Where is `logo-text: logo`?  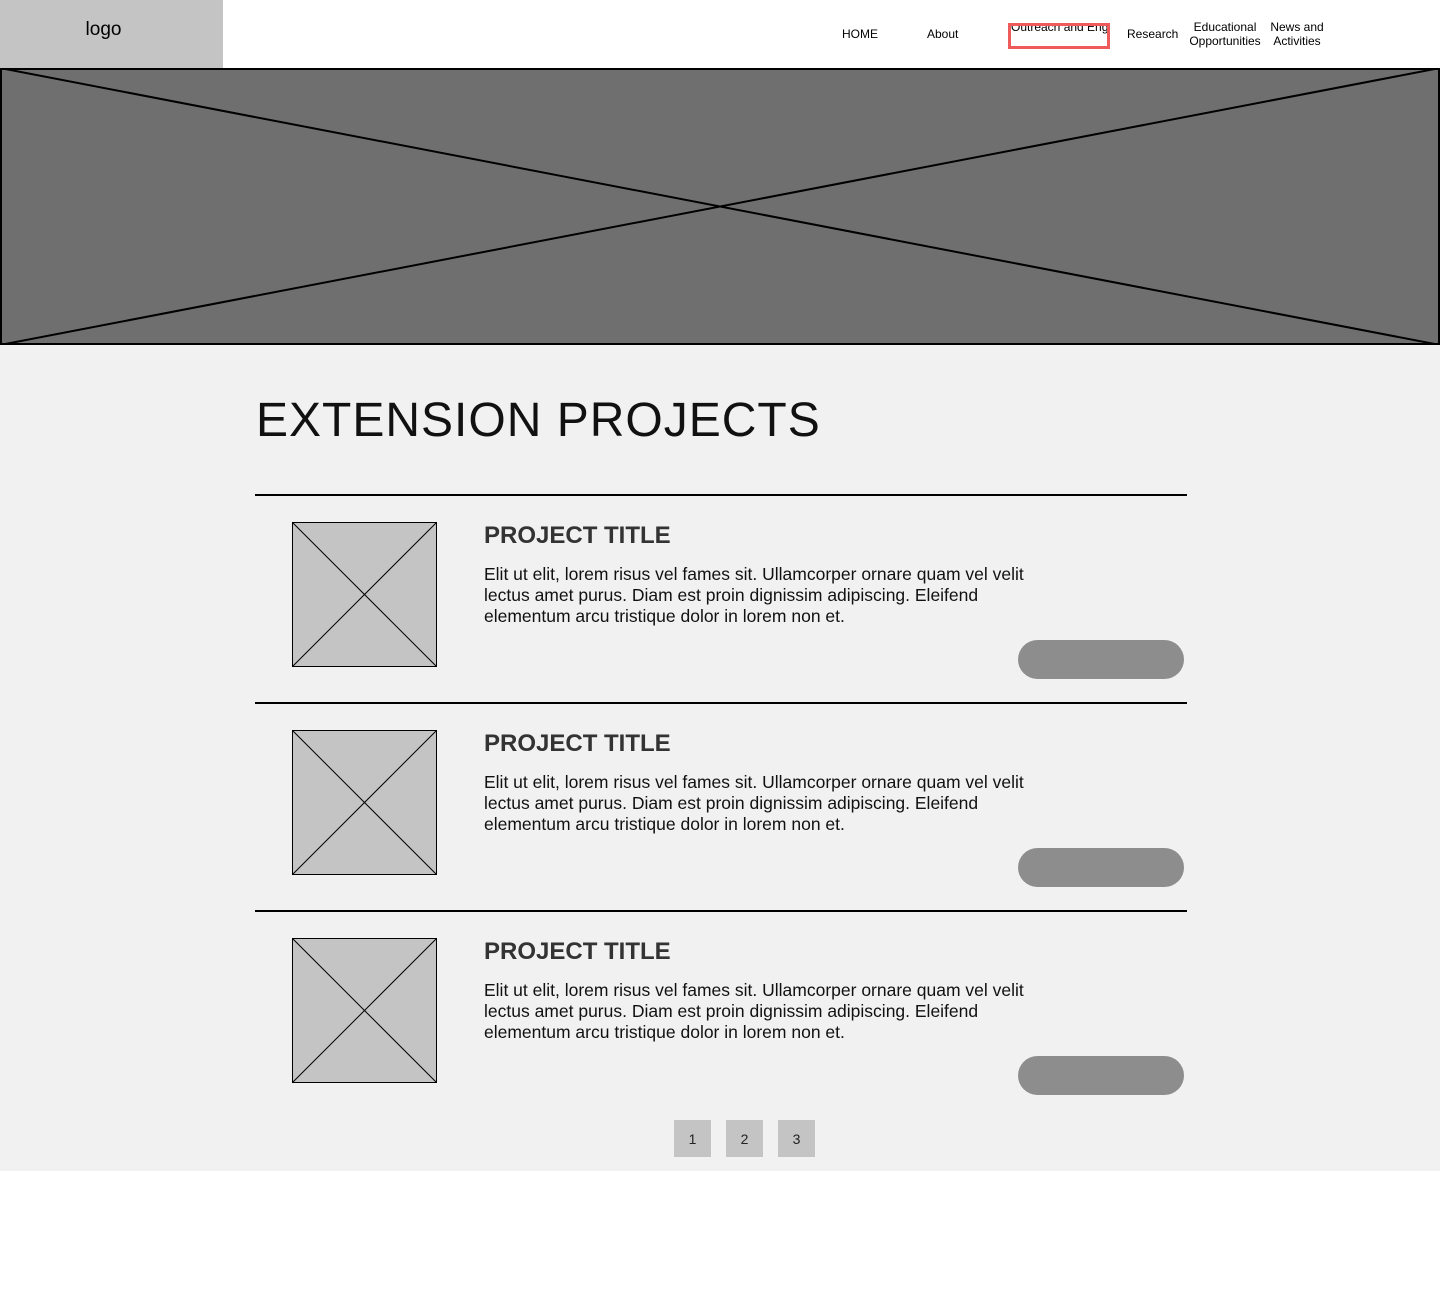 logo-text: logo is located at coordinates (103, 29).